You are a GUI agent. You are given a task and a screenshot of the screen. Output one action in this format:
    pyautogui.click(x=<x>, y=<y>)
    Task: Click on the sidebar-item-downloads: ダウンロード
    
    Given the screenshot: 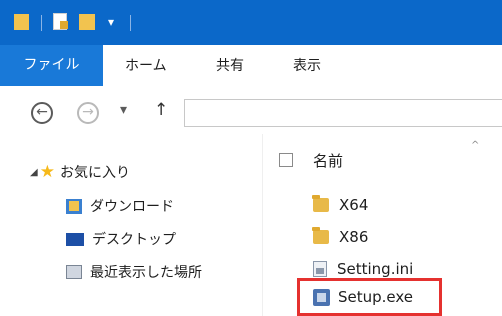 What is the action you would take?
    pyautogui.click(x=120, y=206)
    